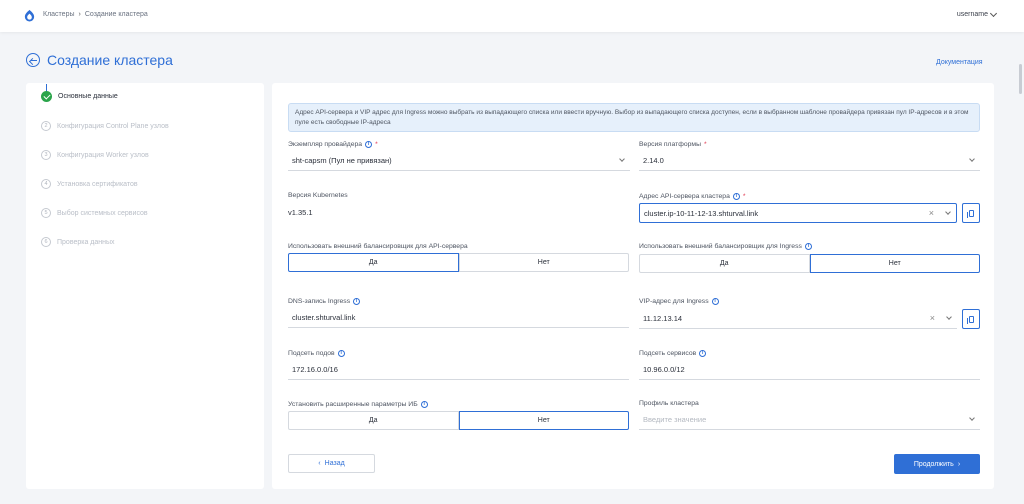  Describe the element at coordinates (116, 14) in the screenshot. I see `breadcrumb-create-cluster: Создание кластера` at that location.